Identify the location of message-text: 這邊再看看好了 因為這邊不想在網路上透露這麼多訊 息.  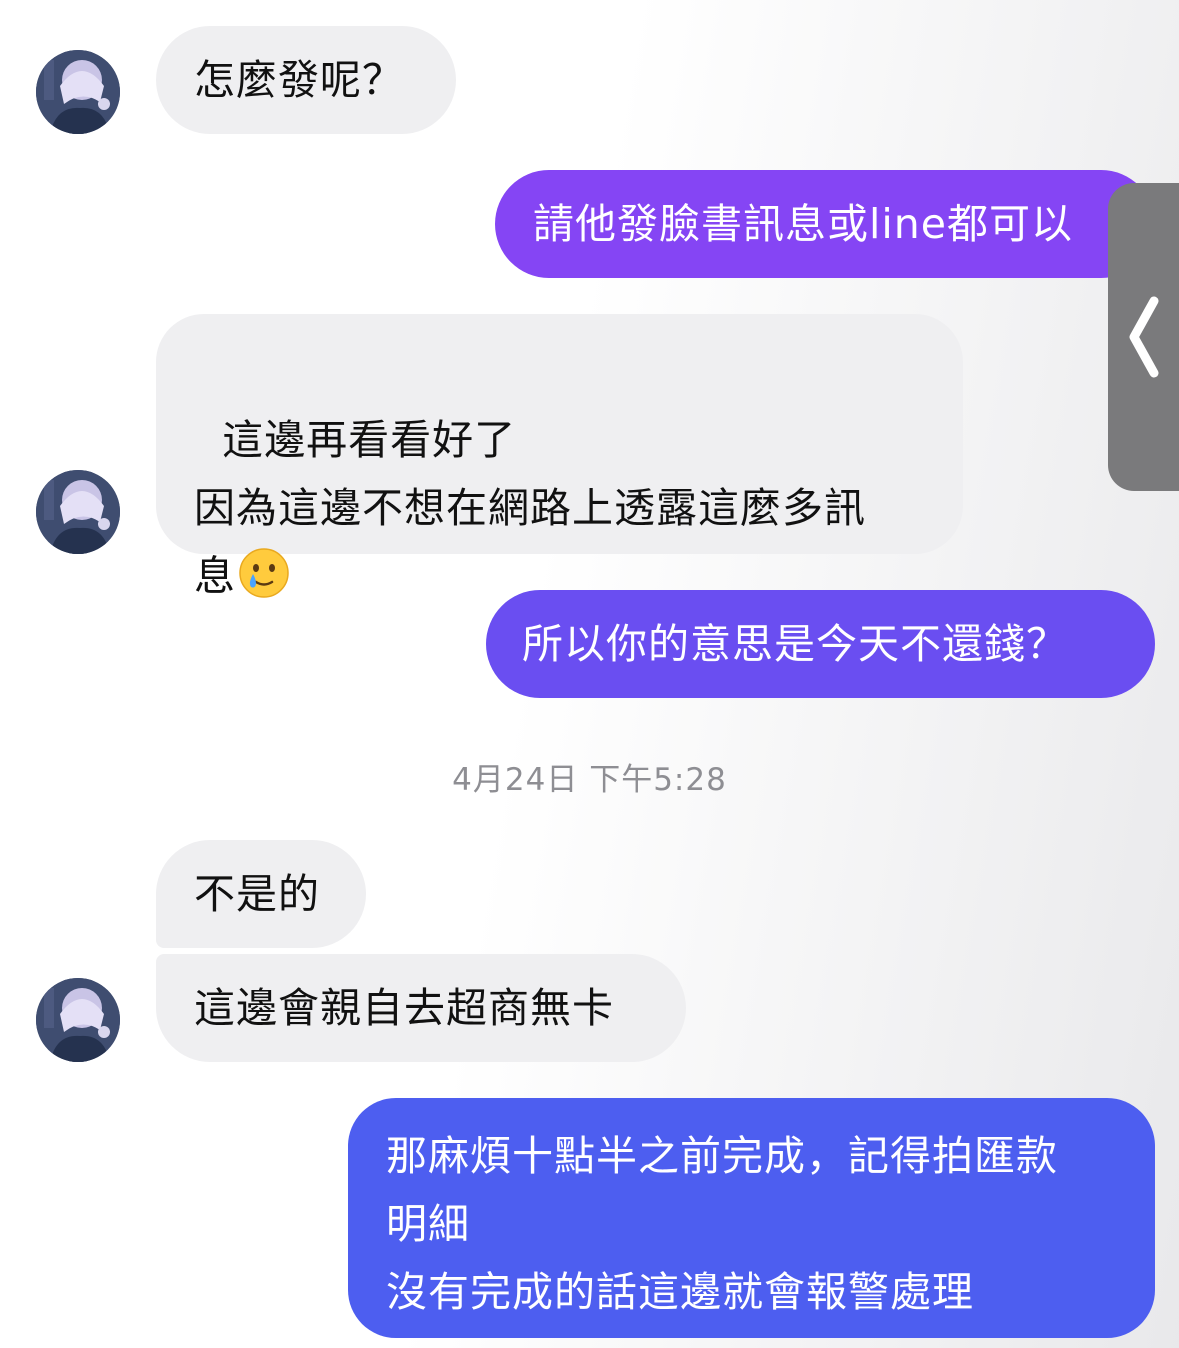
(530, 508).